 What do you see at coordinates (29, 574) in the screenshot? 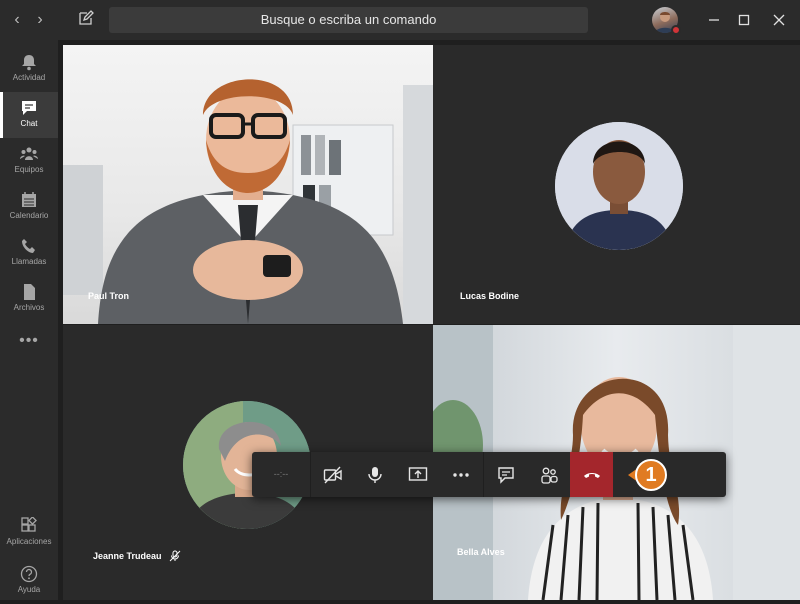
I see `help-icon` at bounding box center [29, 574].